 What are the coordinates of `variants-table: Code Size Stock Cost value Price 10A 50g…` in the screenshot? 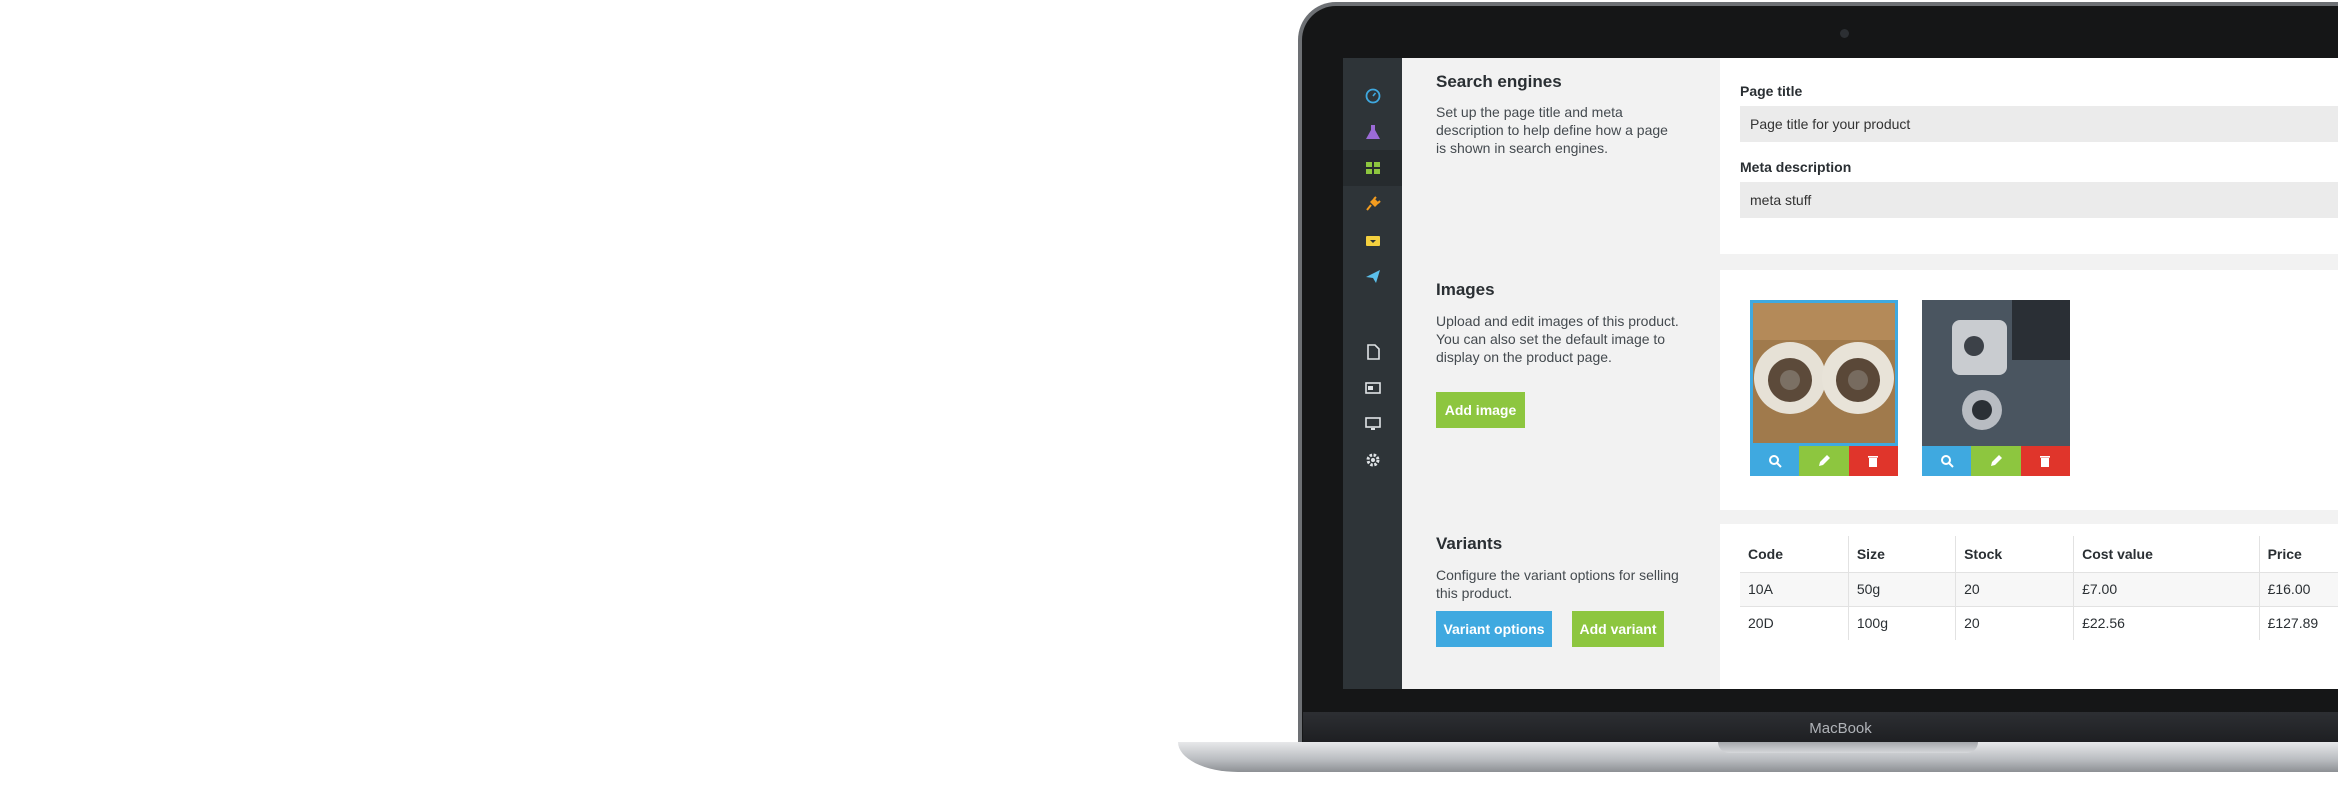 It's located at (2039, 588).